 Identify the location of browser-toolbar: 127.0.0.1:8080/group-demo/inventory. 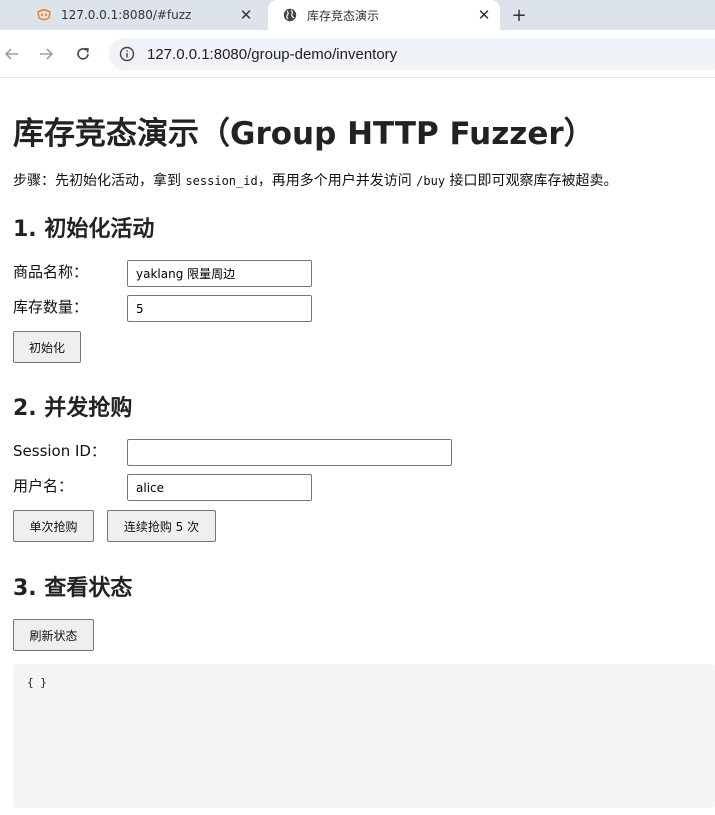
(357, 54).